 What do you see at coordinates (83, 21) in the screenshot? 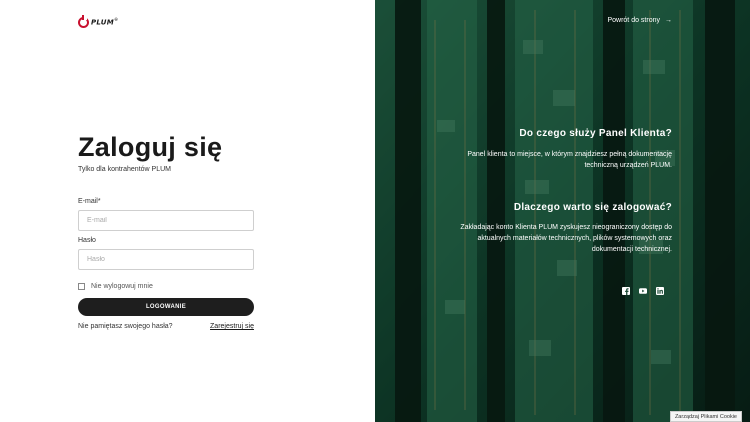
I see `plum-logo-mark-icon` at bounding box center [83, 21].